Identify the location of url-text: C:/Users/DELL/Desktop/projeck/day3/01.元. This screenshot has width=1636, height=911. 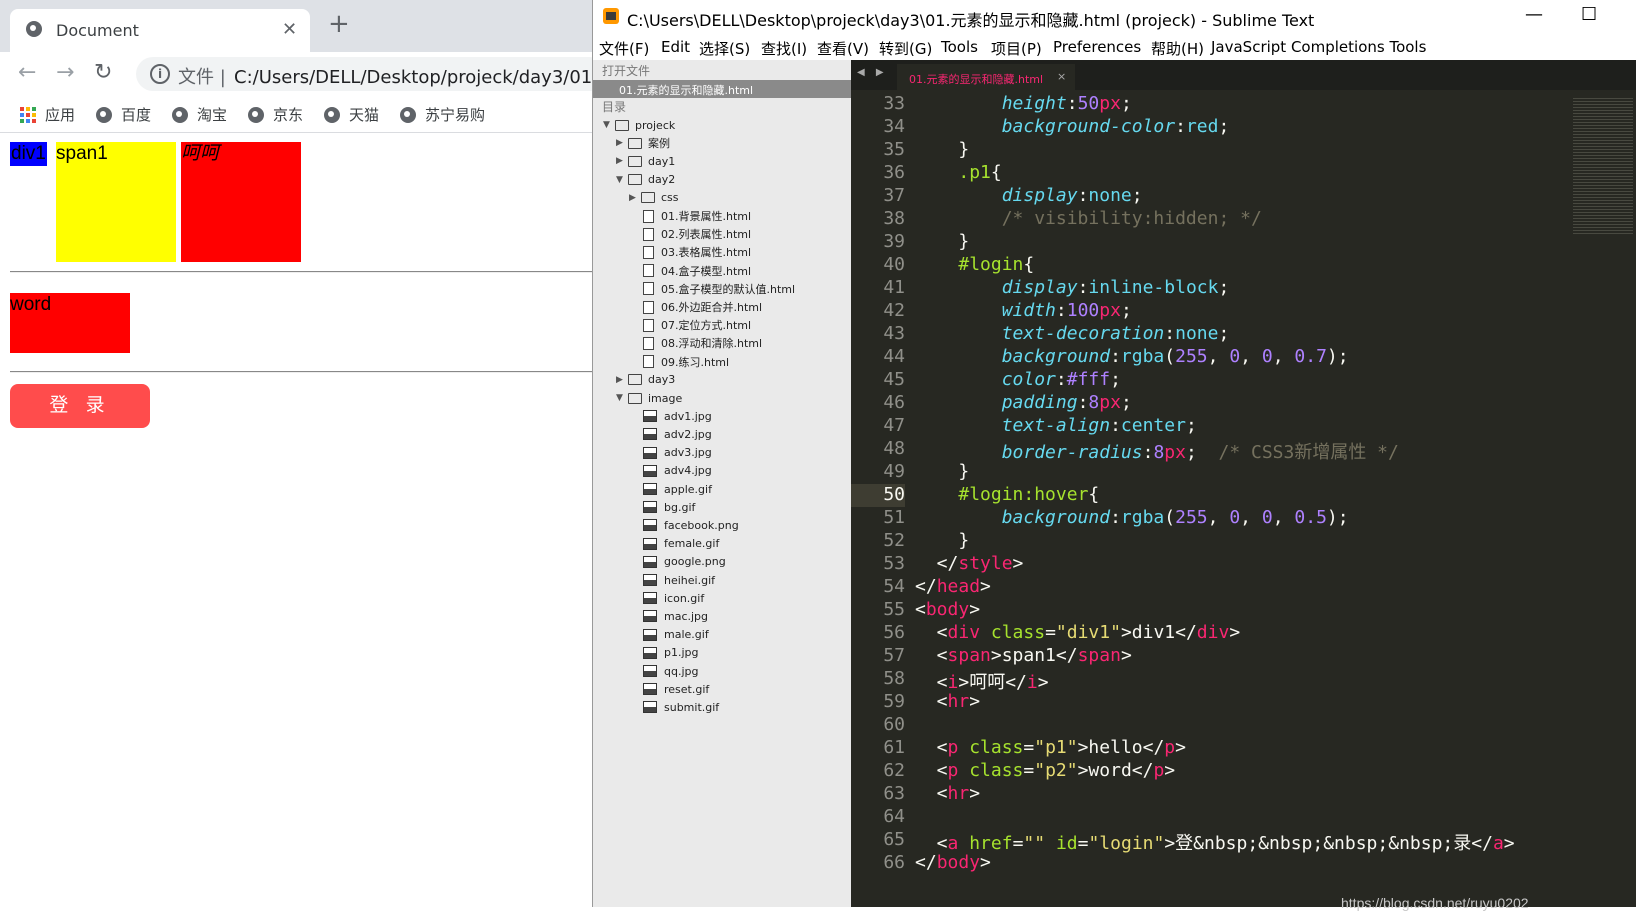
(413, 76).